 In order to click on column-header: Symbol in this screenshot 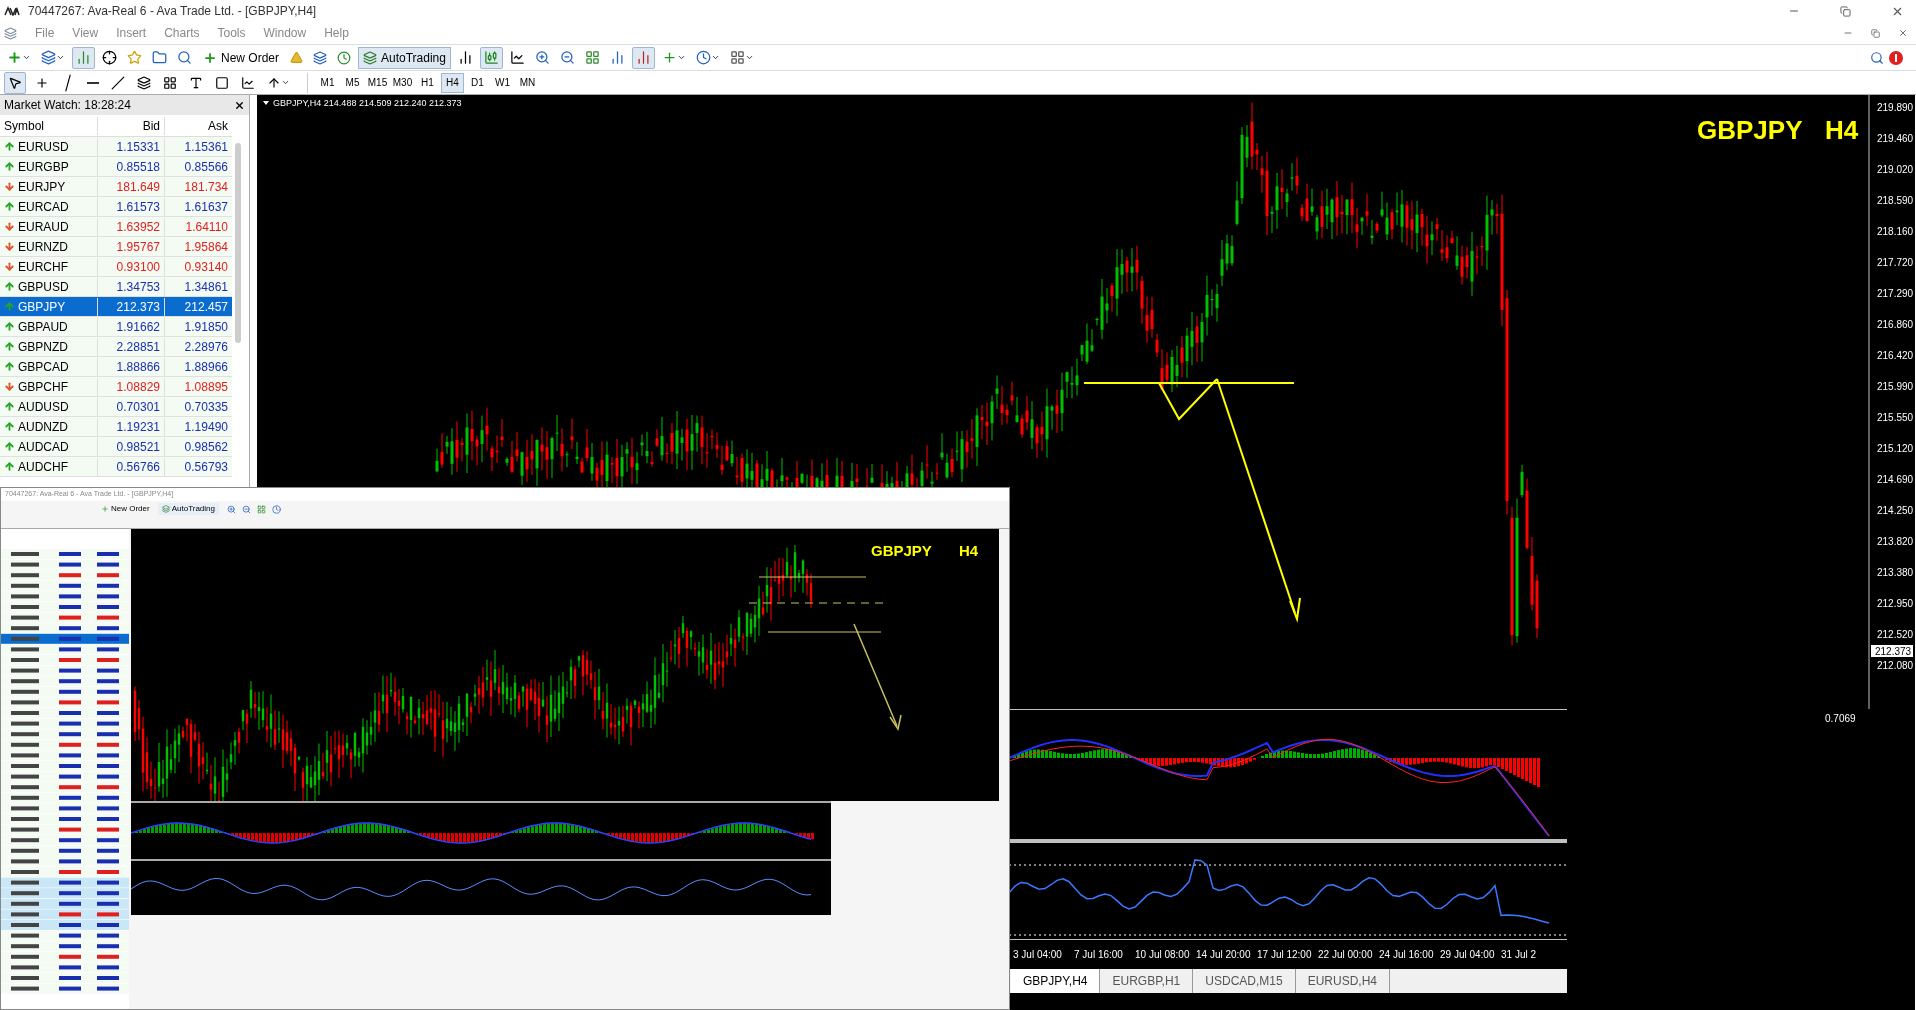, I will do `click(49, 125)`.